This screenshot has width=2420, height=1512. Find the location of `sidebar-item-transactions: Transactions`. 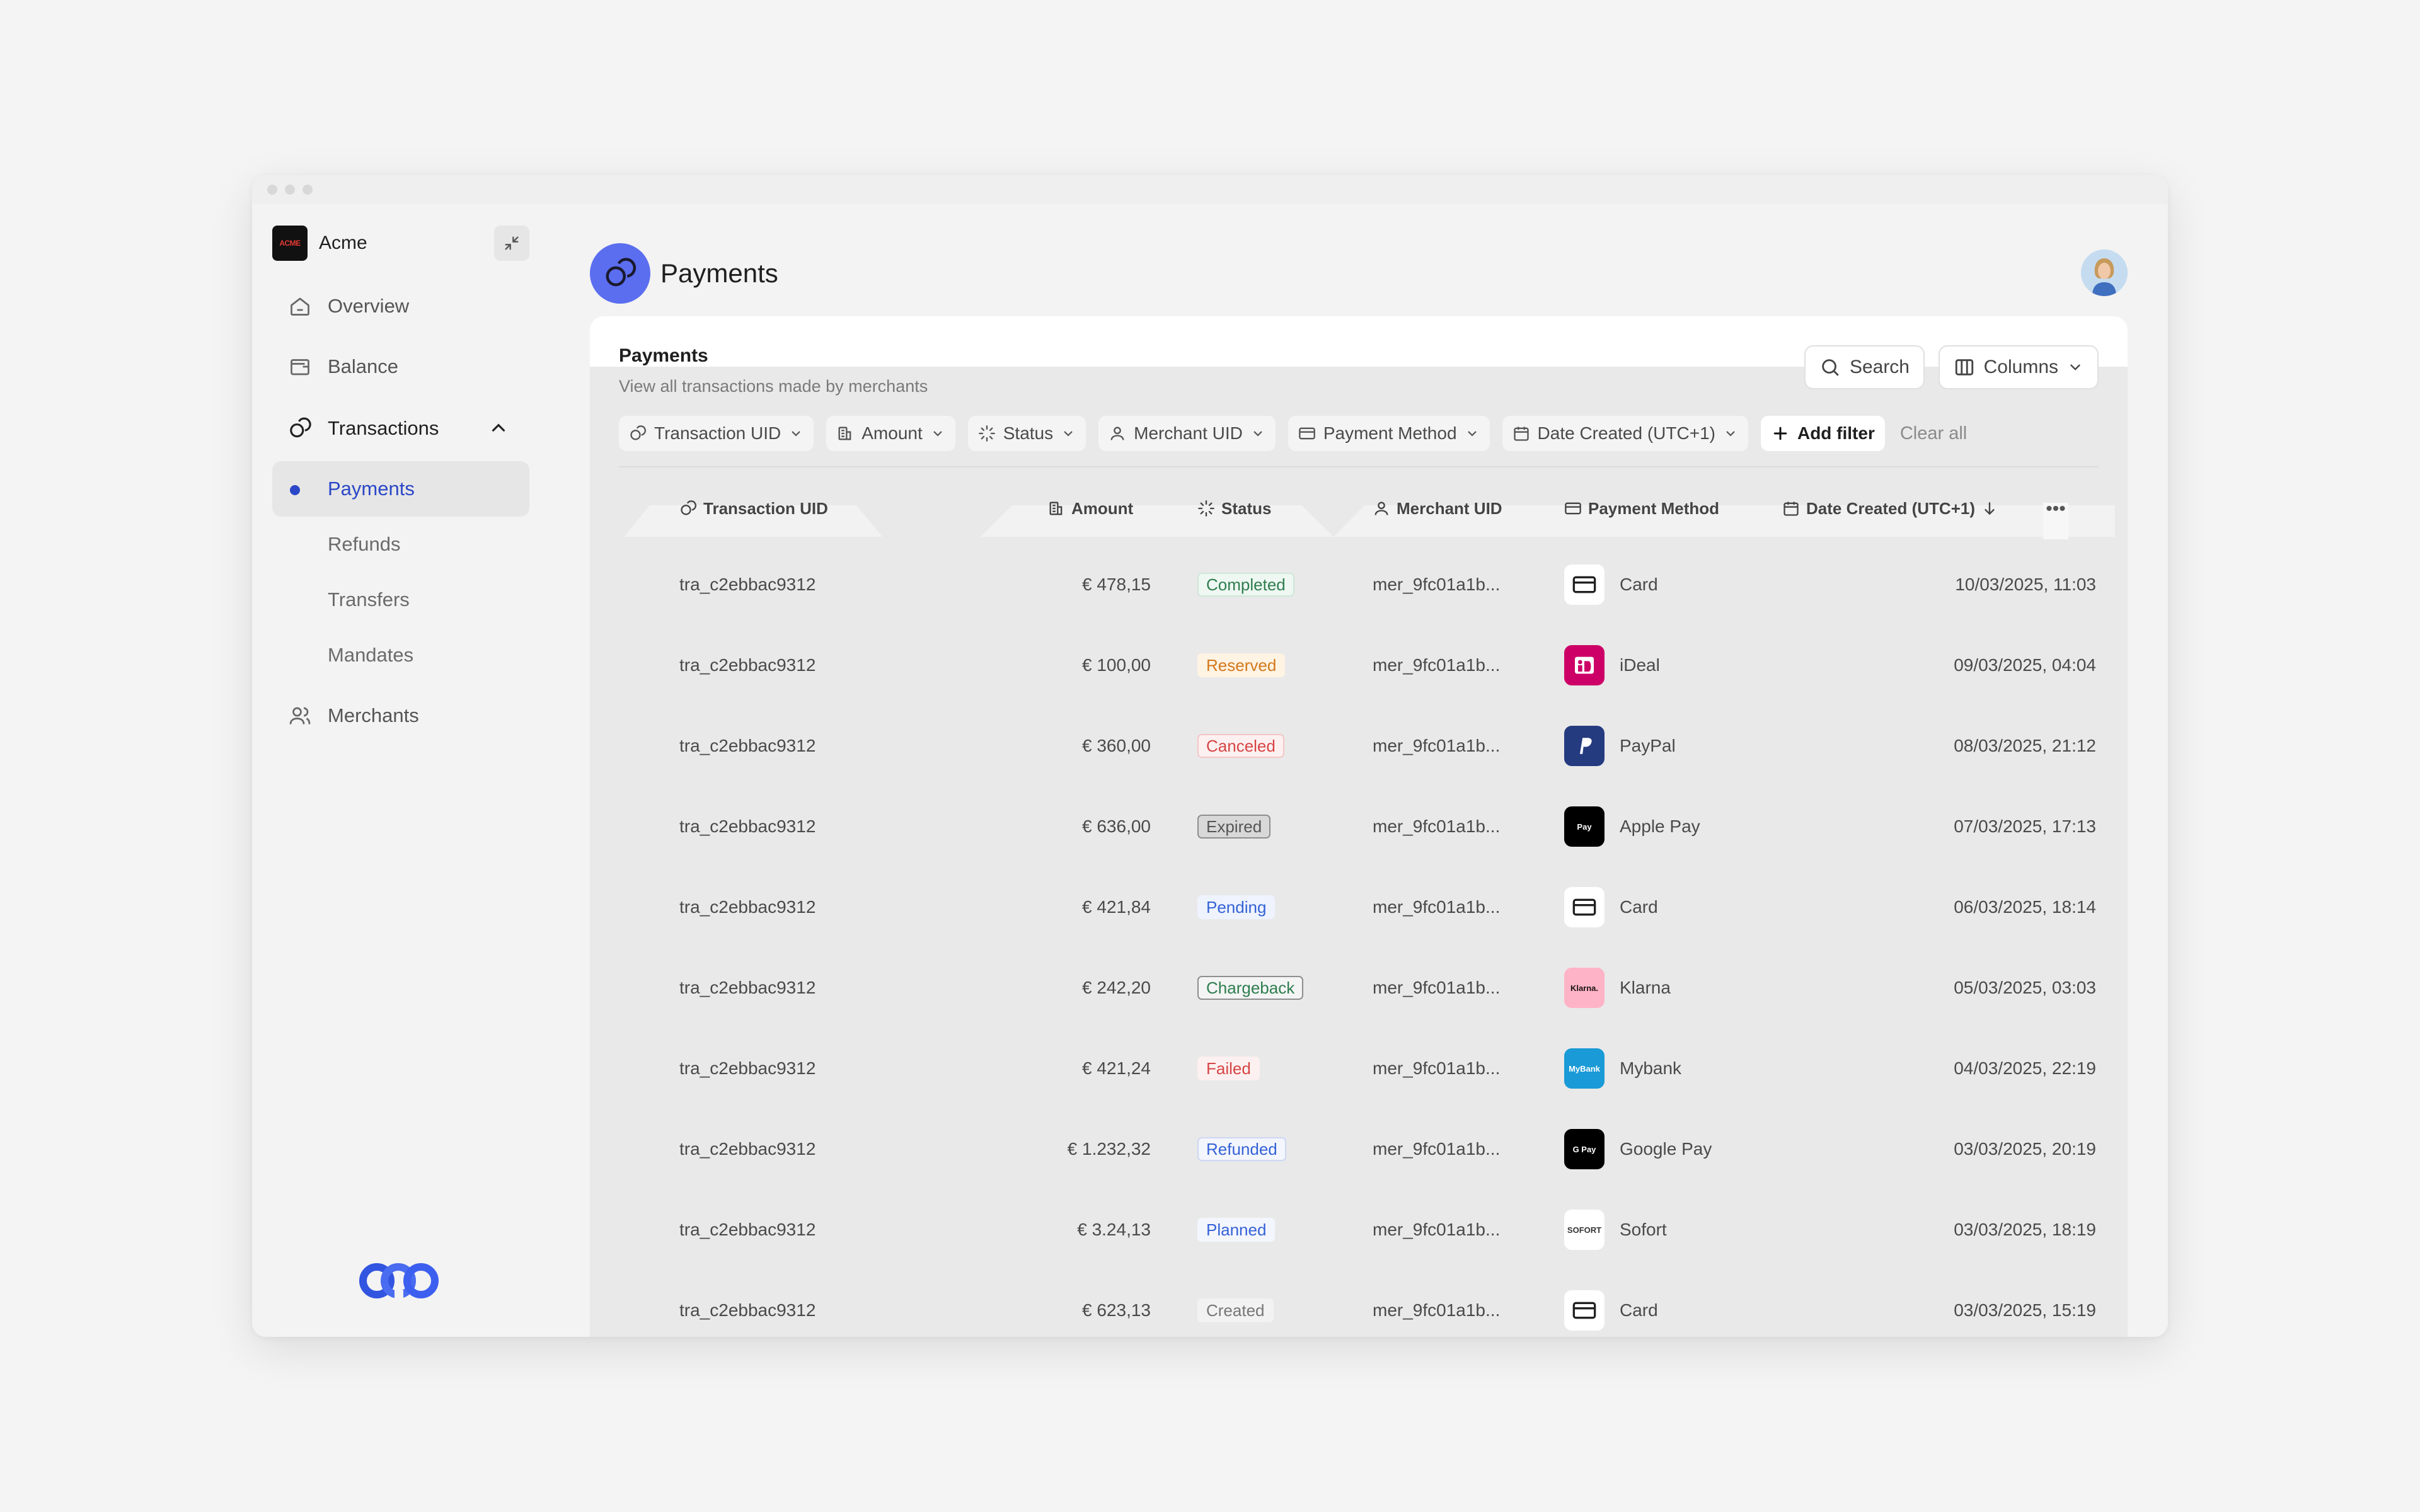

sidebar-item-transactions: Transactions is located at coordinates (400, 428).